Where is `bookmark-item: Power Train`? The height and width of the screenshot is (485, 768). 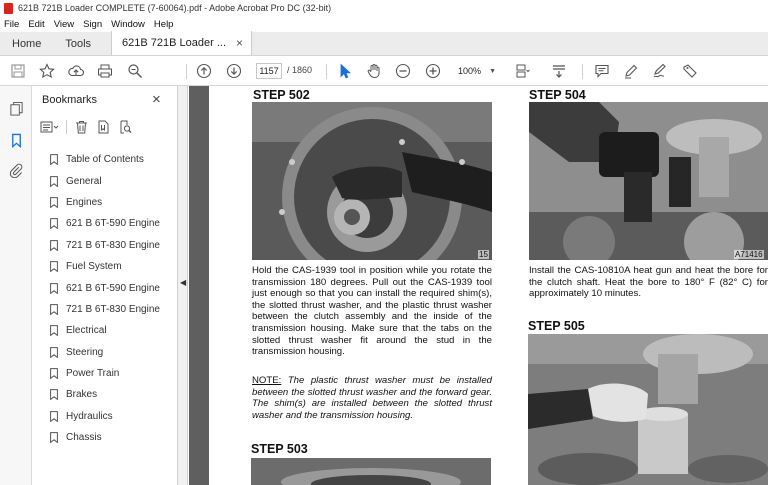 bookmark-item: Power Train is located at coordinates (114, 373).